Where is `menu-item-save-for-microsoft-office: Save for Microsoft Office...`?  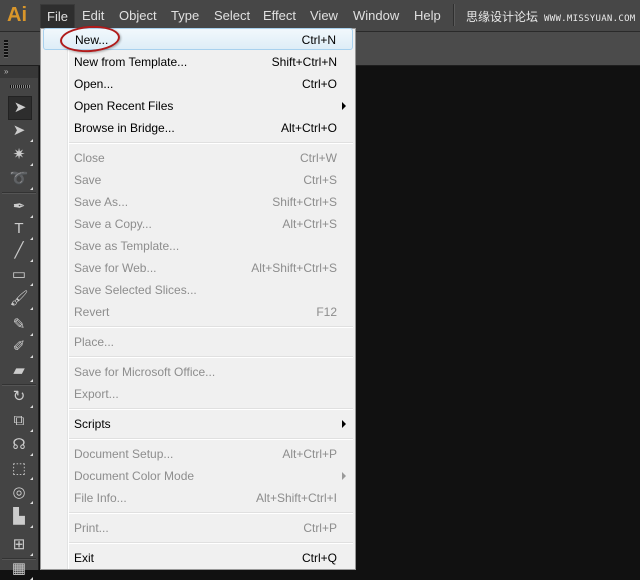
menu-item-save-for-microsoft-office: Save for Microsoft Office... is located at coordinates (198, 372).